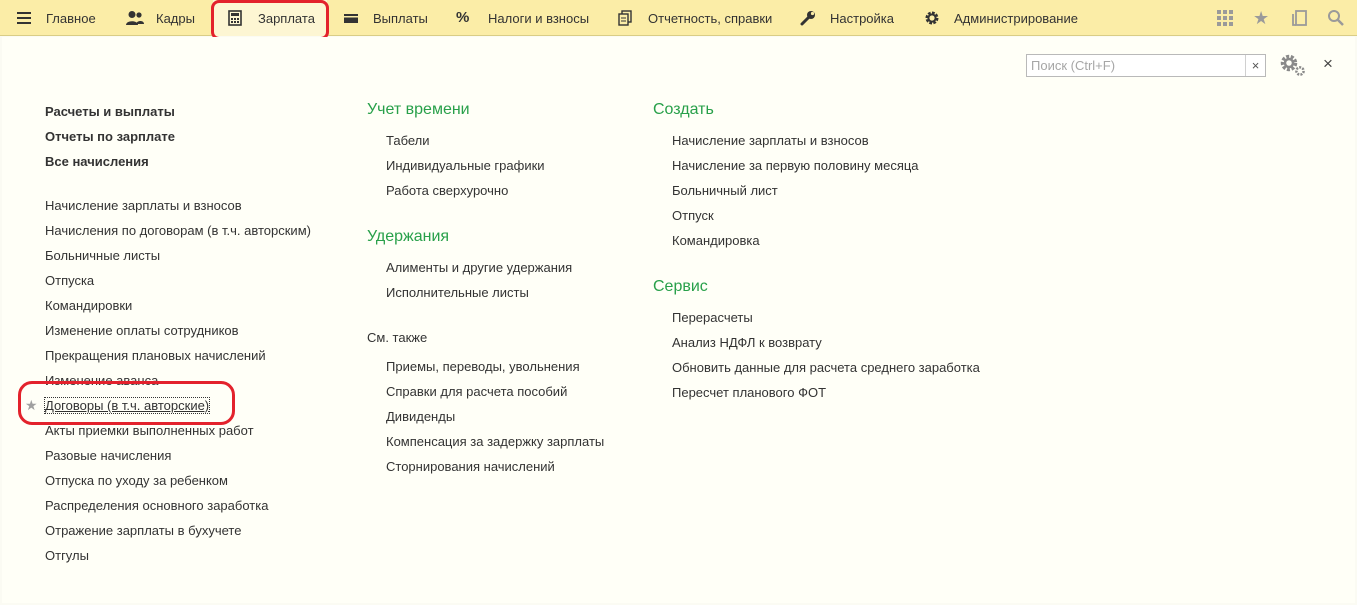 This screenshot has width=1357, height=605. Describe the element at coordinates (1225, 18) in the screenshot. I see `apps-grid-icon` at that location.